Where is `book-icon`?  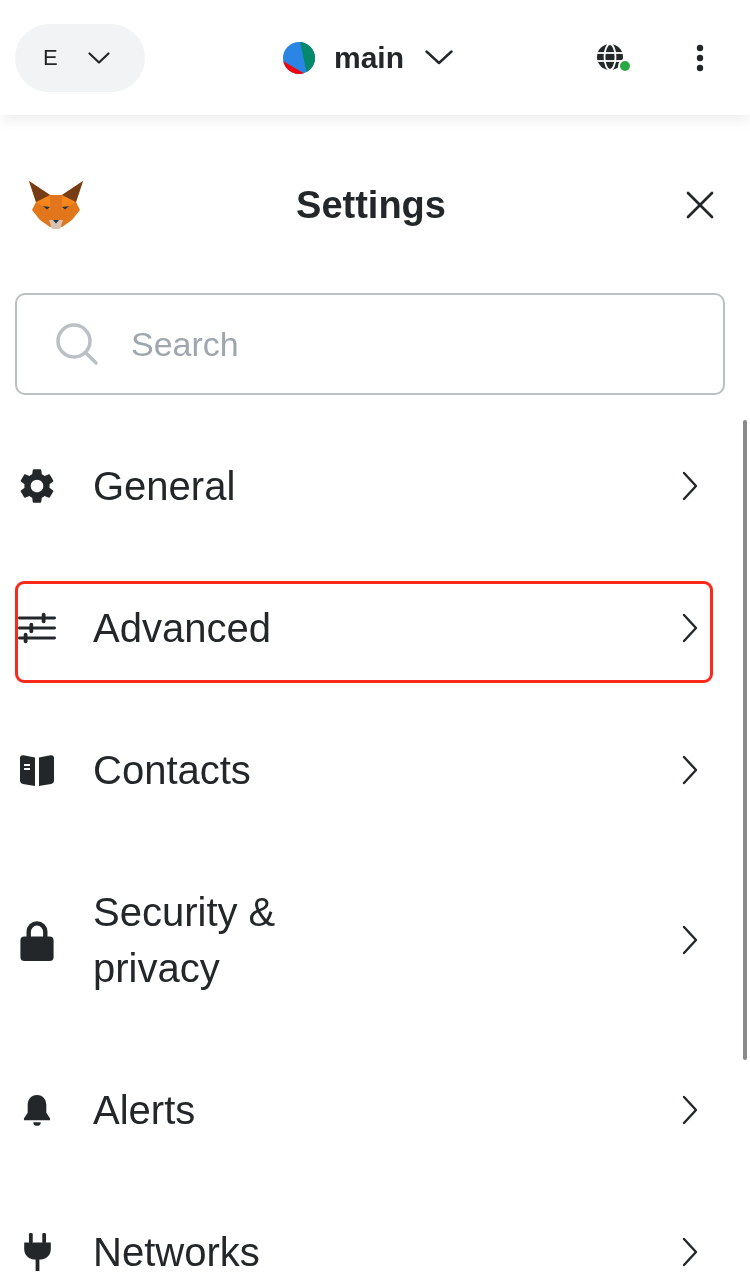 book-icon is located at coordinates (37, 770).